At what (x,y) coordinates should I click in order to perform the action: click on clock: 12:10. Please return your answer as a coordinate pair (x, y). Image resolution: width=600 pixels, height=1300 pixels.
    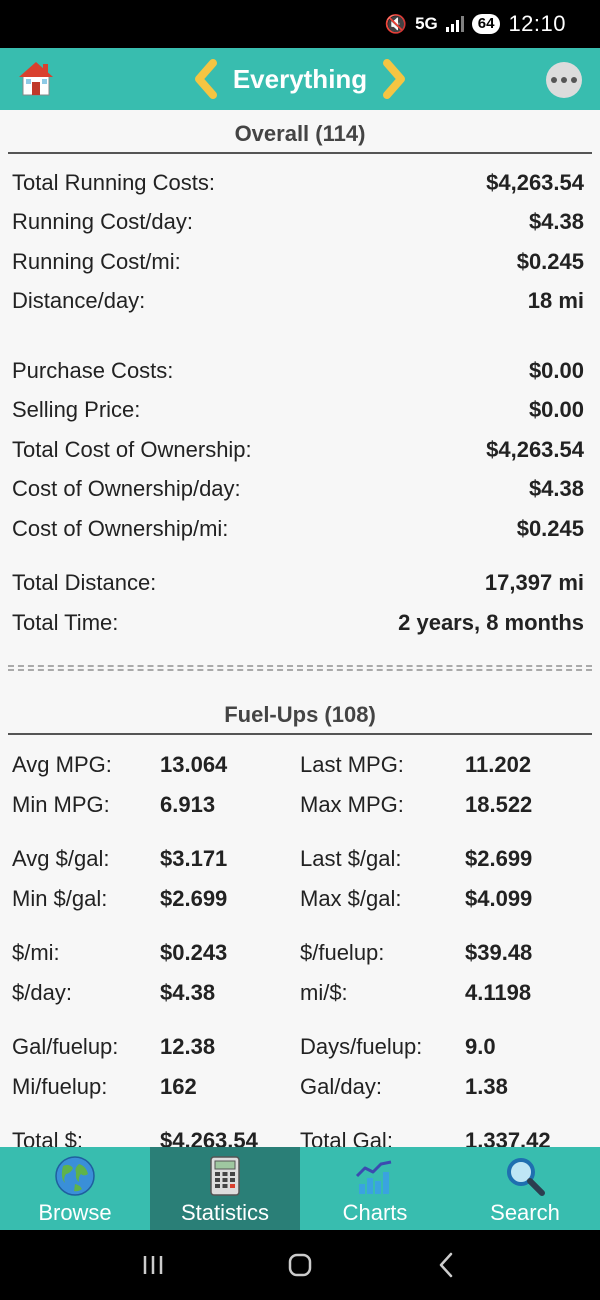
    Looking at the image, I should click on (537, 23).